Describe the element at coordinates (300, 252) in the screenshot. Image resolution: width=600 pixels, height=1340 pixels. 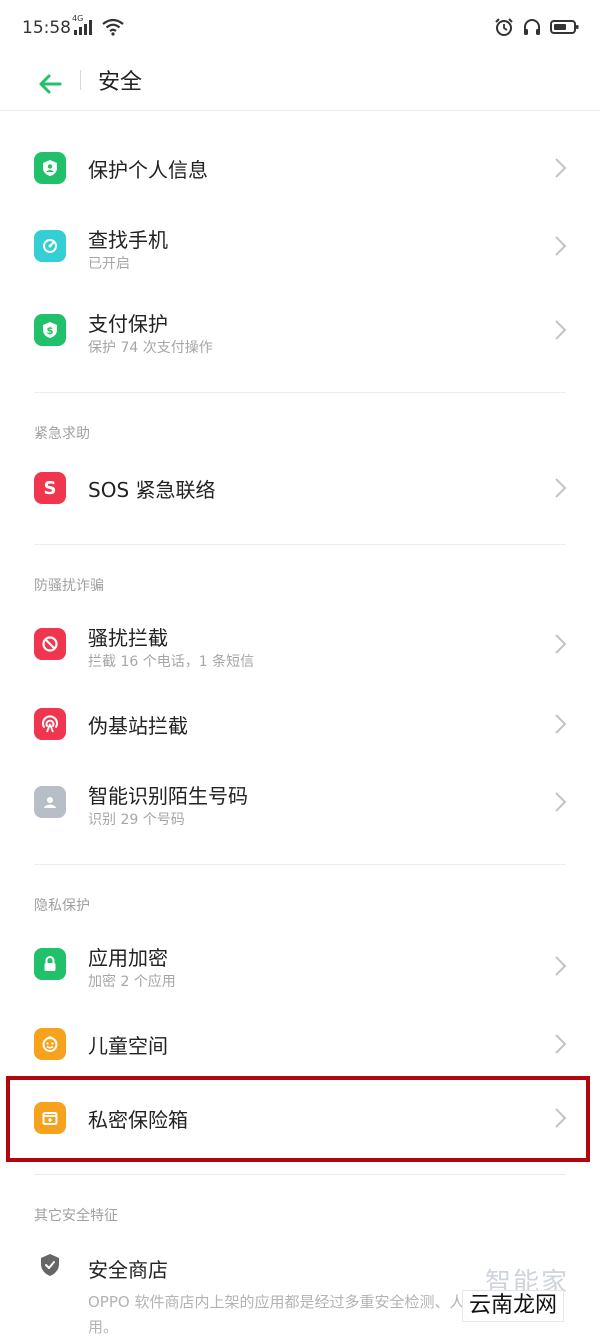
I see `list-item-find-phone: 查找手机 已开启` at that location.